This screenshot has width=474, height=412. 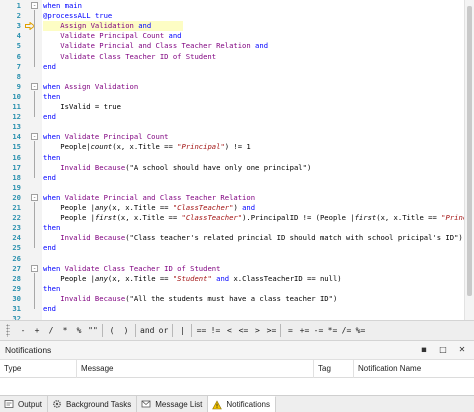 What do you see at coordinates (304, 331) in the screenshot?
I see `operator-button: +=` at bounding box center [304, 331].